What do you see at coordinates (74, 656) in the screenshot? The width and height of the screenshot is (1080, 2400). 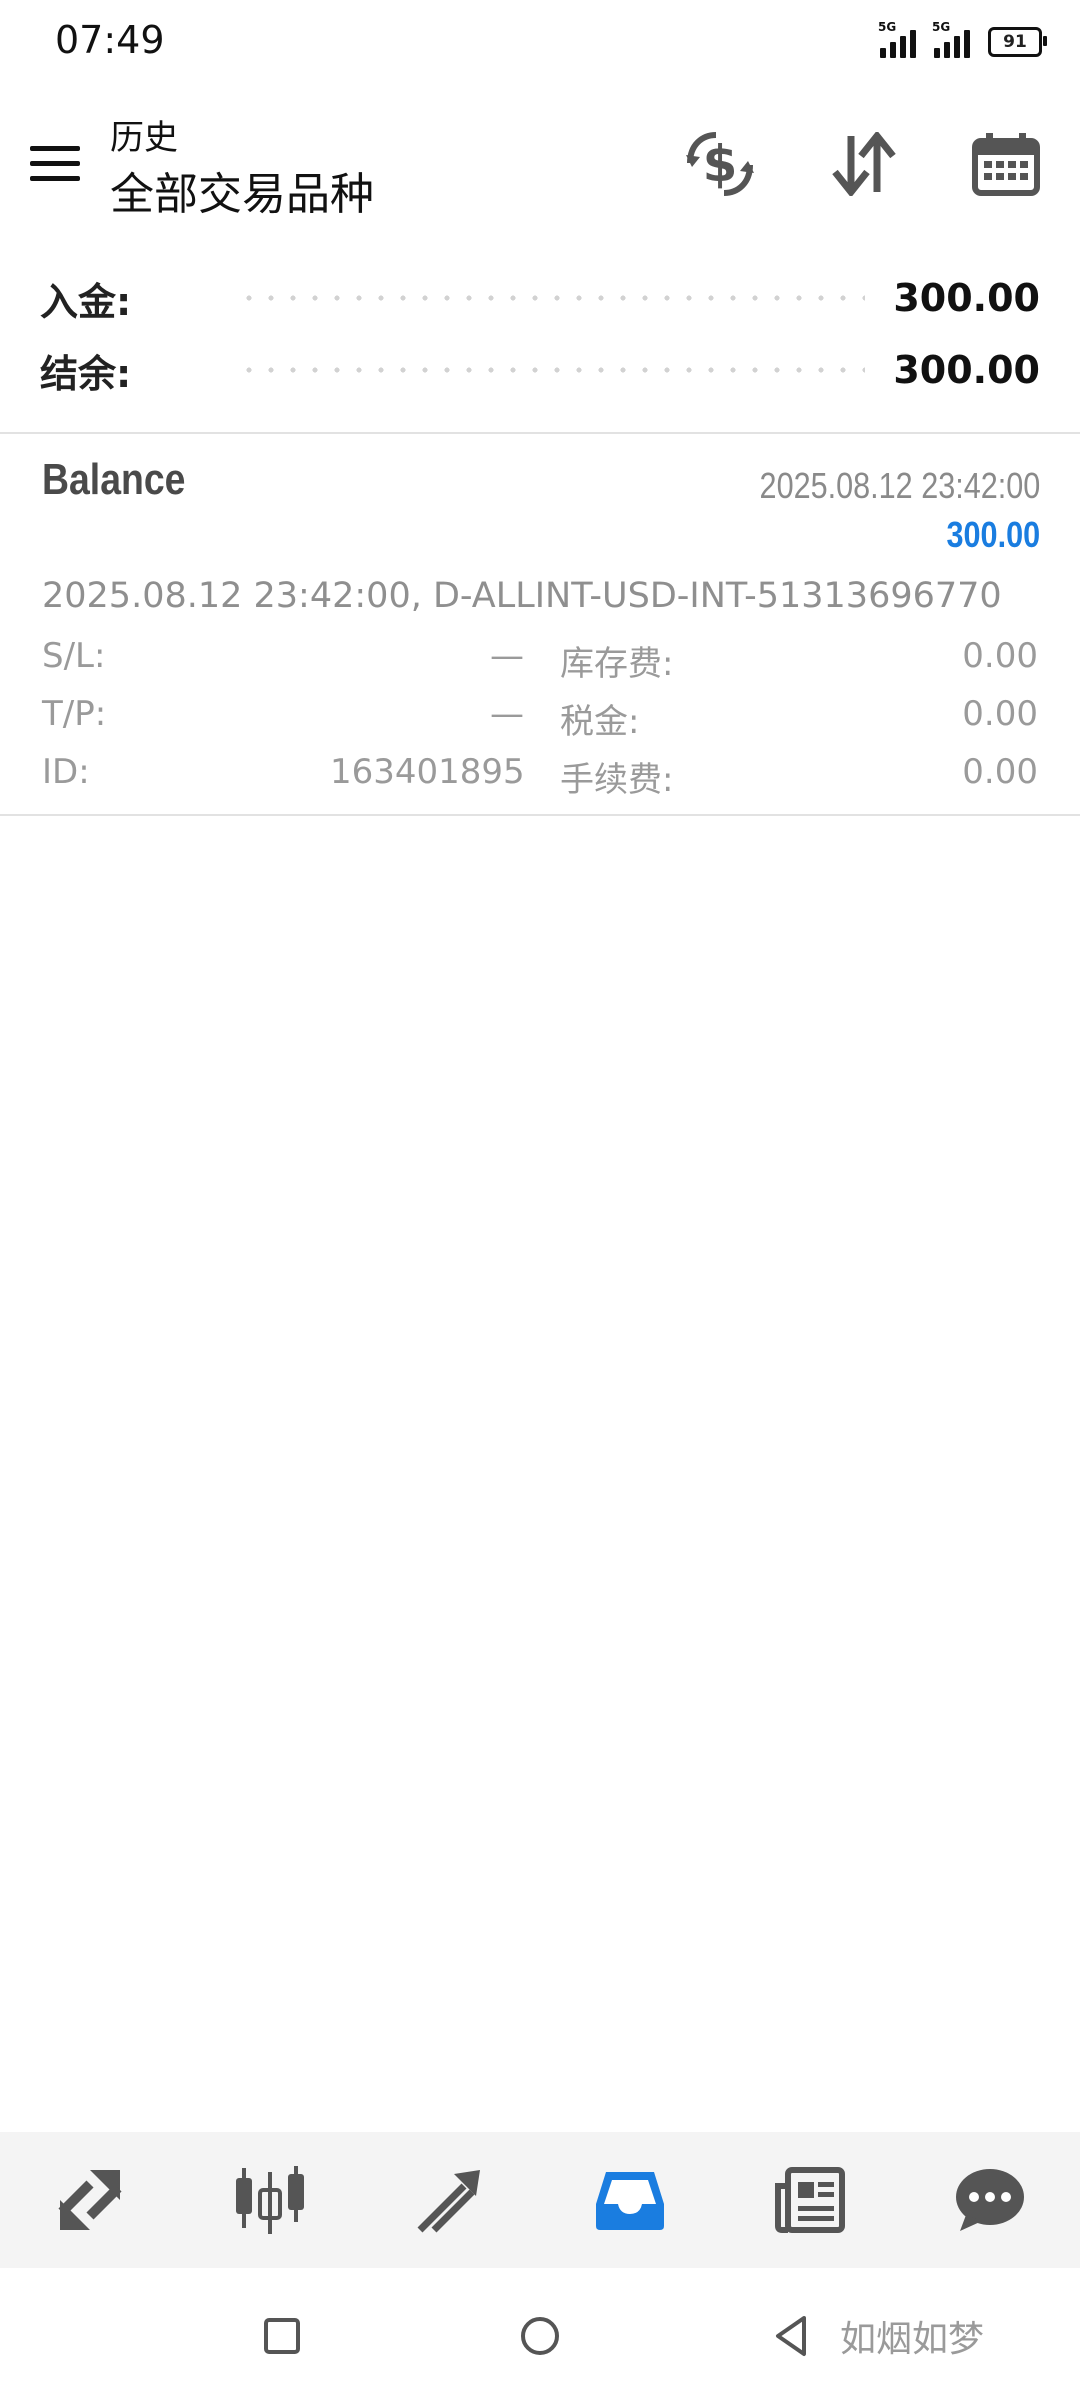 I see `sl-label: S/L:` at bounding box center [74, 656].